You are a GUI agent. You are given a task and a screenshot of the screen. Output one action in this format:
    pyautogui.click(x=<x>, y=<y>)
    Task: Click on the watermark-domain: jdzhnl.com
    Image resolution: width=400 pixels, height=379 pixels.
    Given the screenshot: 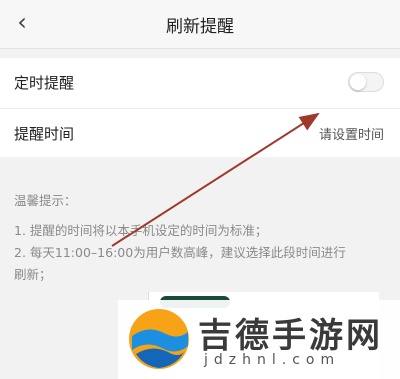 What is the action you would take?
    pyautogui.click(x=272, y=360)
    